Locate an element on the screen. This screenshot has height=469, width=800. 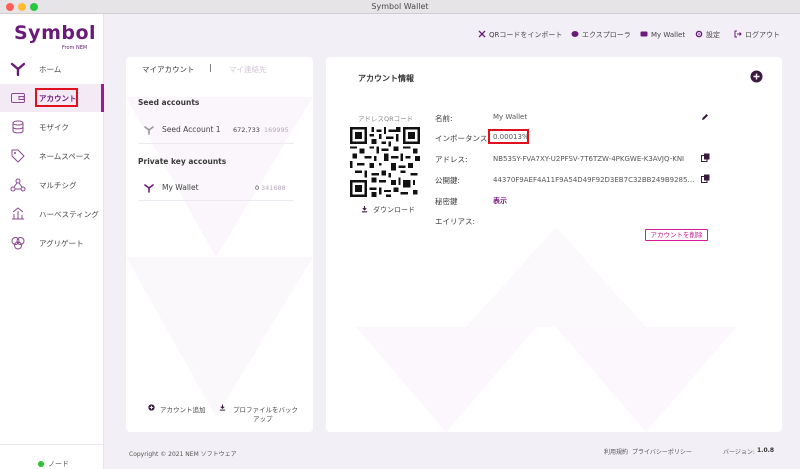
qr-import-link: QRコードをインポート is located at coordinates (520, 36).